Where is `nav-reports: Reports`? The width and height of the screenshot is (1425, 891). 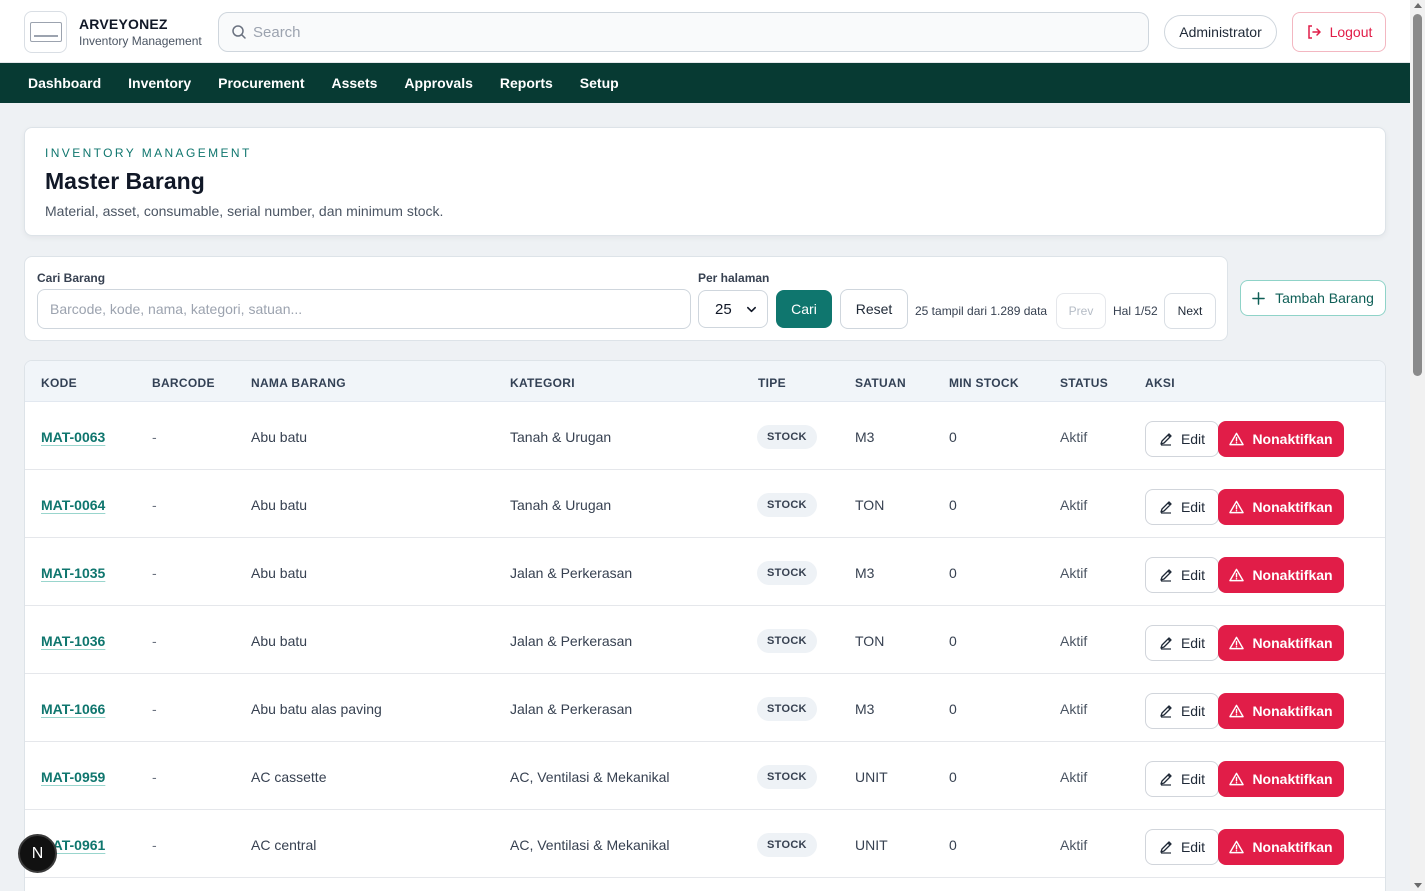 nav-reports: Reports is located at coordinates (526, 83).